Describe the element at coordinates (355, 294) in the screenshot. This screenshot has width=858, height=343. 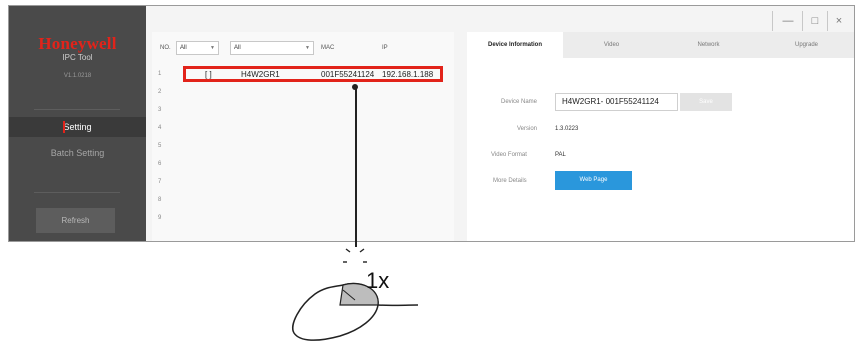
I see `mouse-click-icon` at that location.